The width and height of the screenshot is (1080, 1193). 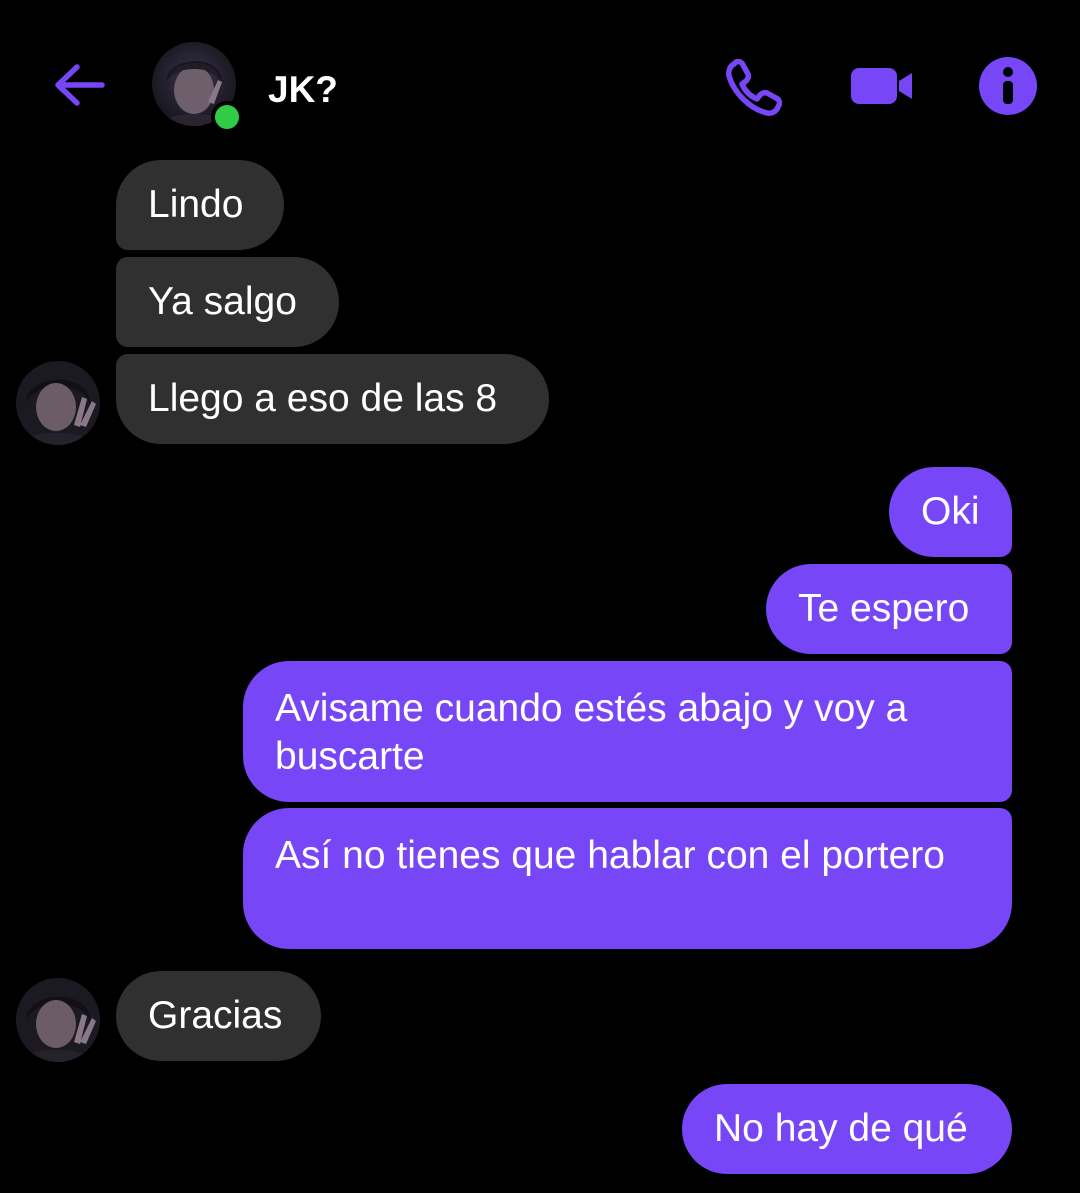 What do you see at coordinates (196, 204) in the screenshot?
I see `message-text: Lindo` at bounding box center [196, 204].